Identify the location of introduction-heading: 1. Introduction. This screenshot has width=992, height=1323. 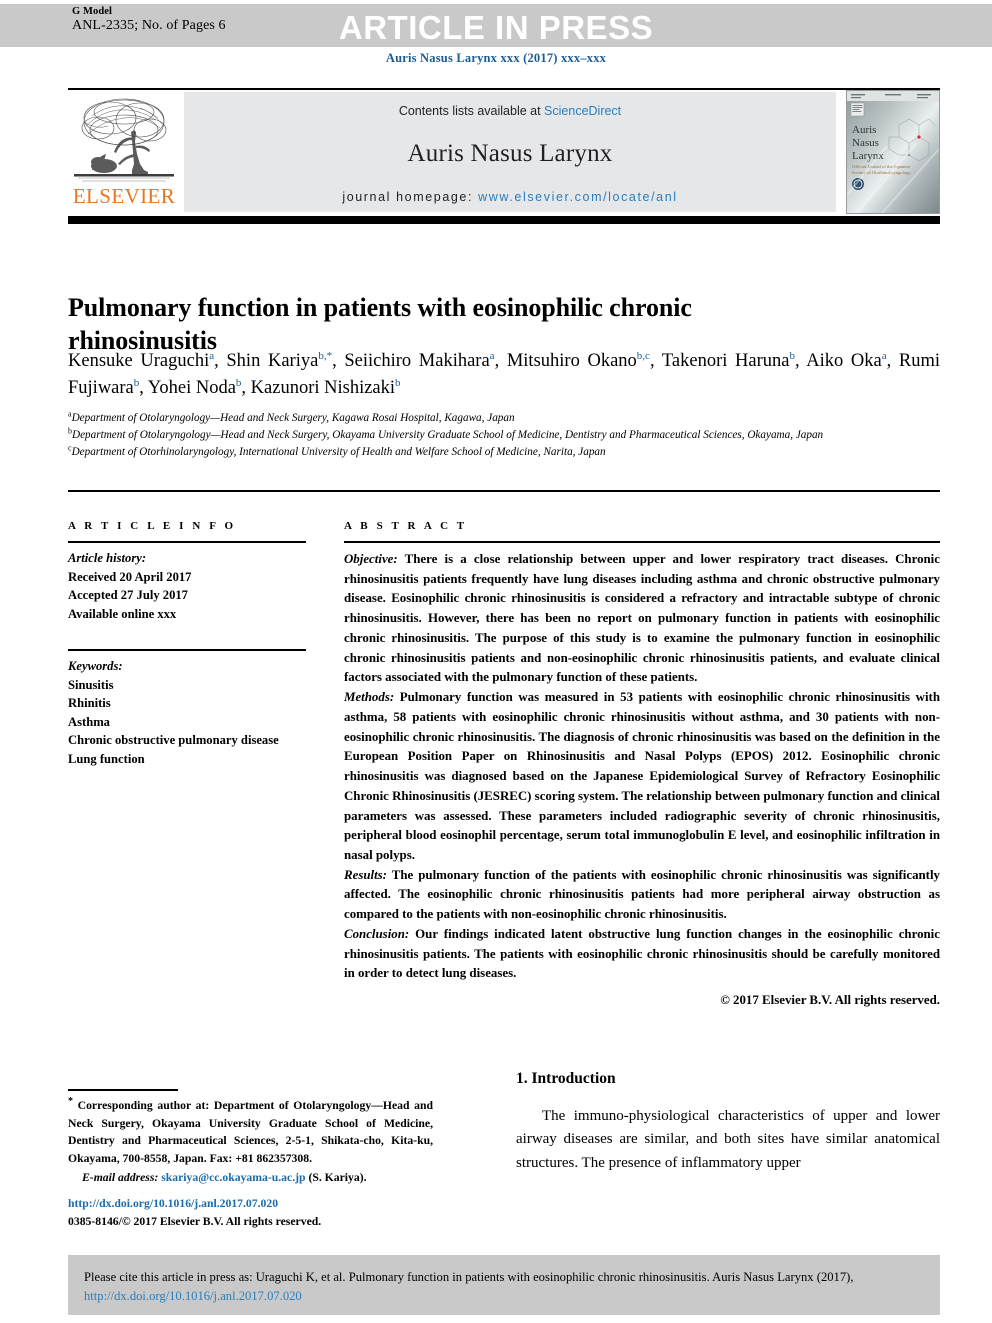
(566, 1078).